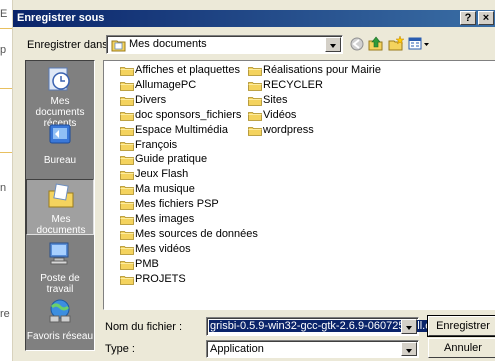 The width and height of the screenshot is (495, 361). Describe the element at coordinates (187, 70) in the screenshot. I see `folder-name: Affiches et plaquettes` at that location.